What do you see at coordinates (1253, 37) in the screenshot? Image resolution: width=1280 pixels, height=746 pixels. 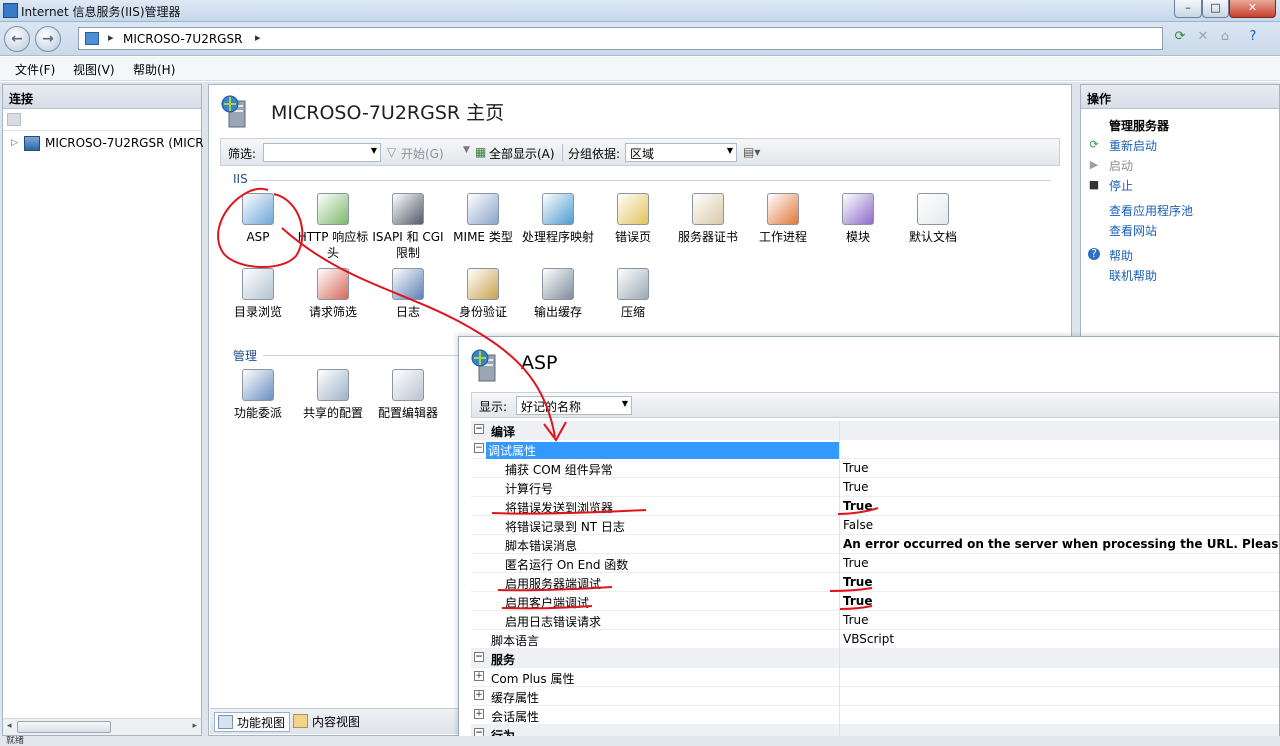 I see `help-icon: ?` at bounding box center [1253, 37].